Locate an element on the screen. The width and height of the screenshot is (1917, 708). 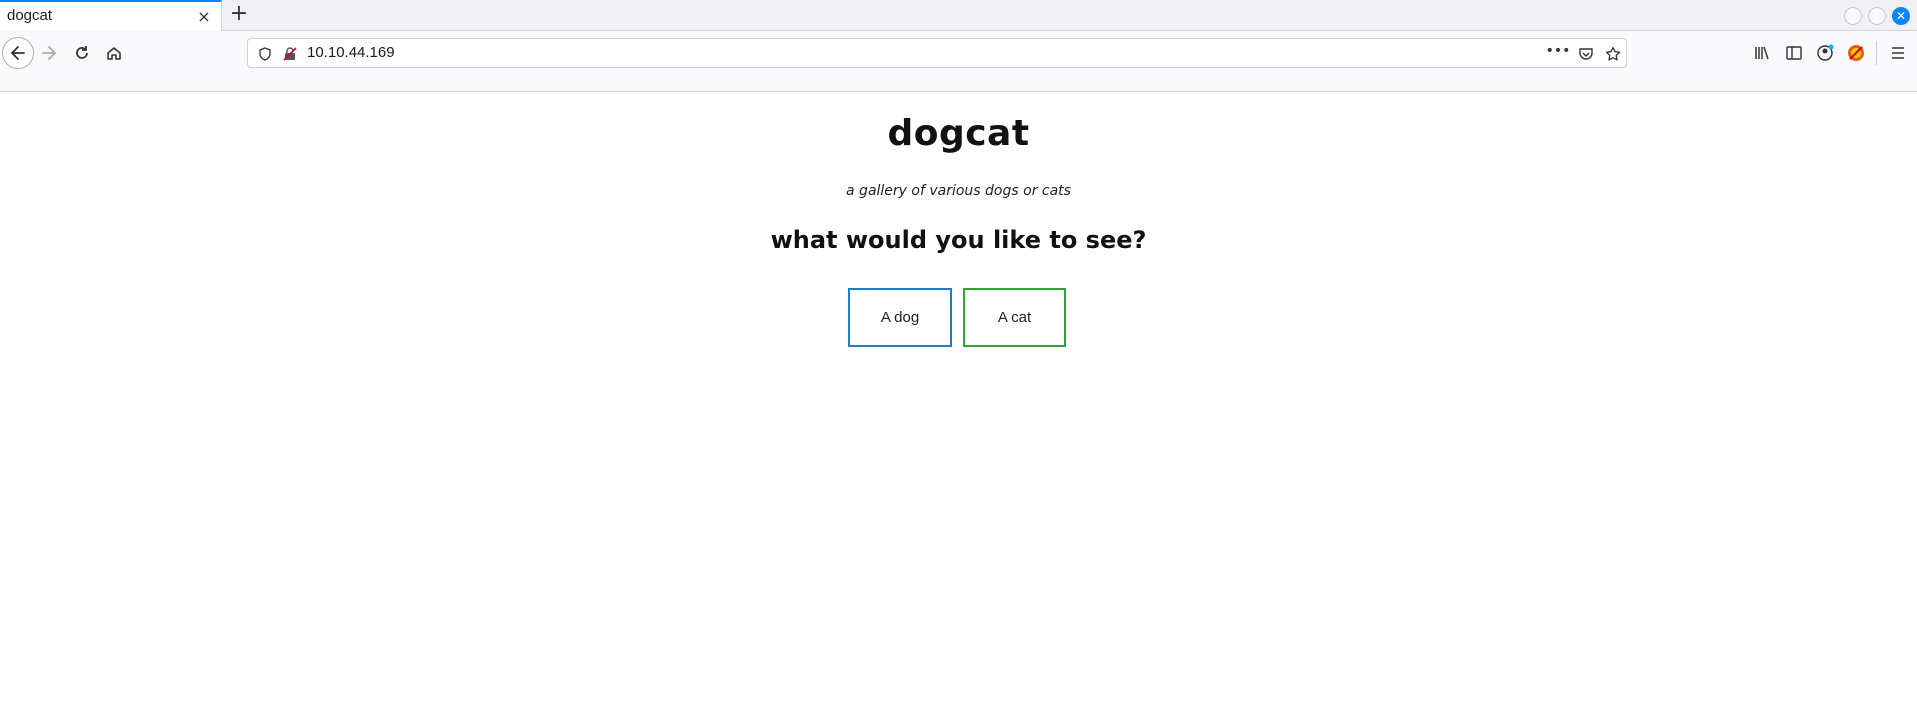
new-tab-button: + is located at coordinates (239, 15).